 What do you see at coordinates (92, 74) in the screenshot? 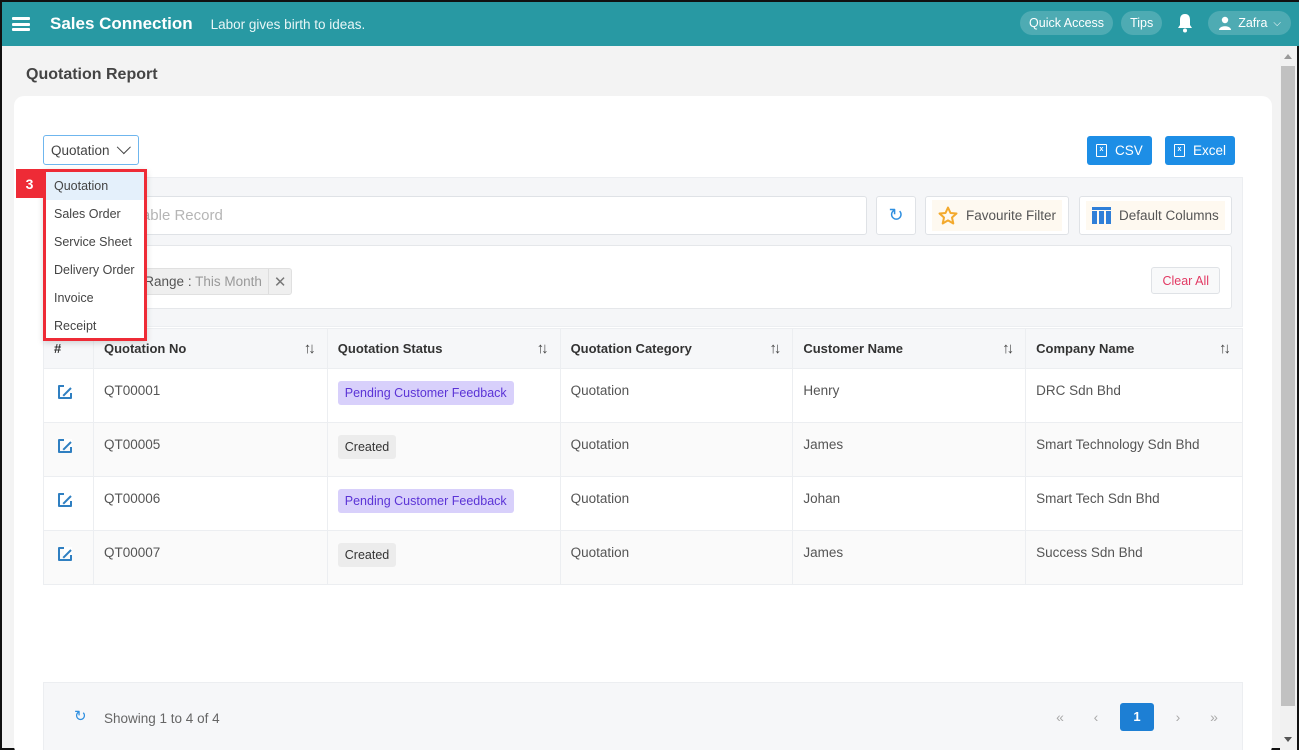
I see `page-title: Quotation Report` at bounding box center [92, 74].